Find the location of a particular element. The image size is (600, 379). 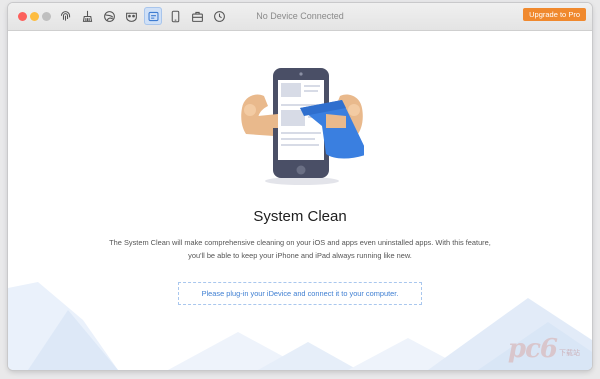

system-clean-illustration is located at coordinates (302, 126).